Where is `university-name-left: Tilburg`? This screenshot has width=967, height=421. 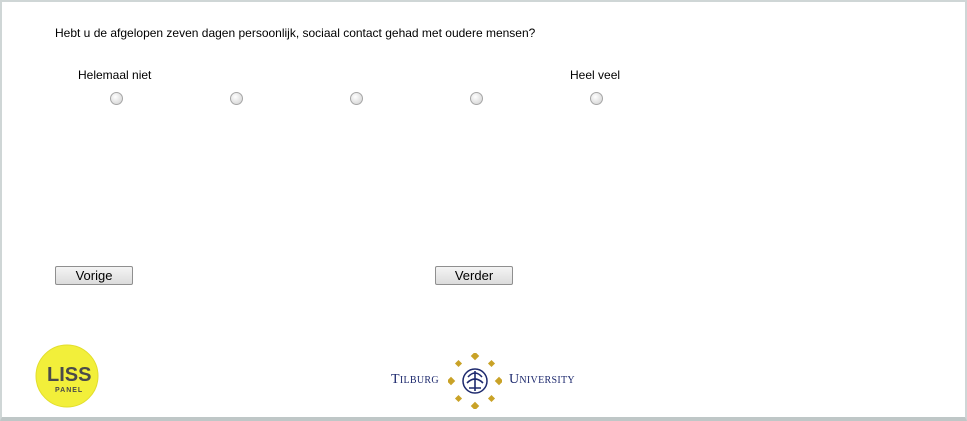 university-name-left: Tilburg is located at coordinates (415, 379).